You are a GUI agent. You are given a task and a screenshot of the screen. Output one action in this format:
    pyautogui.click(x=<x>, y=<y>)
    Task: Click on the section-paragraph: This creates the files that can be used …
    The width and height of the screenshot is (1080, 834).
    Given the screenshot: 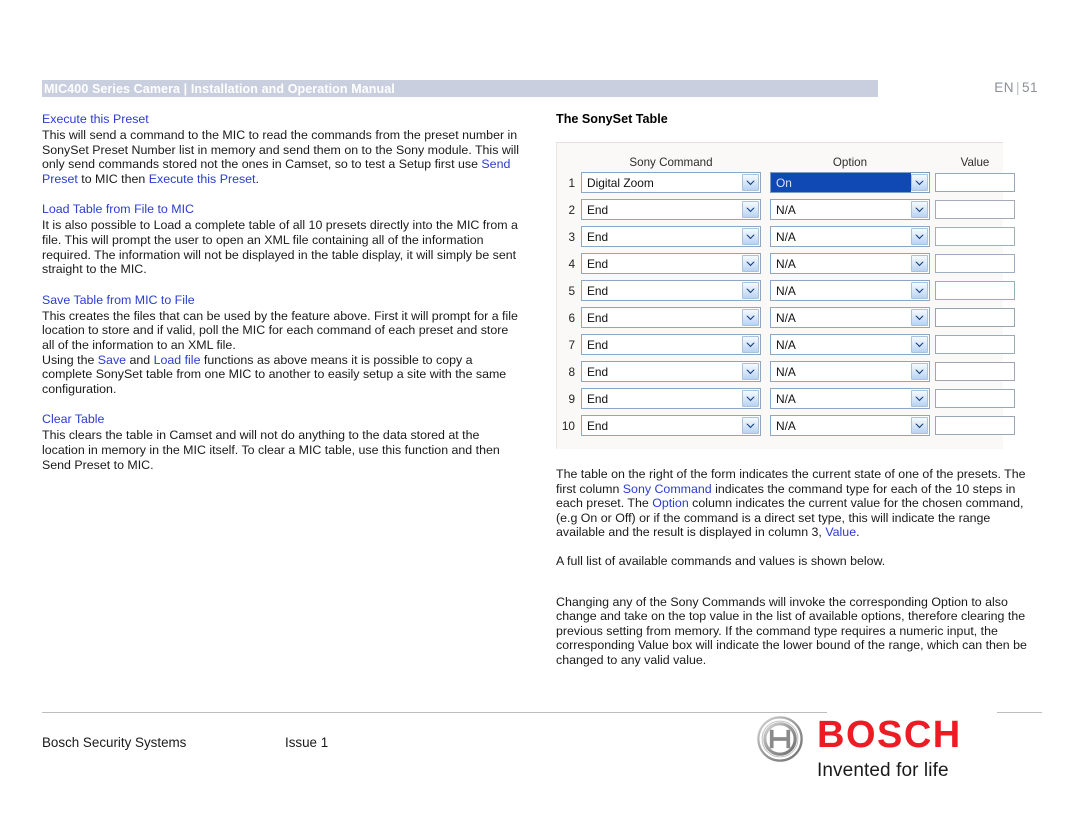 What is the action you would take?
    pyautogui.click(x=281, y=331)
    